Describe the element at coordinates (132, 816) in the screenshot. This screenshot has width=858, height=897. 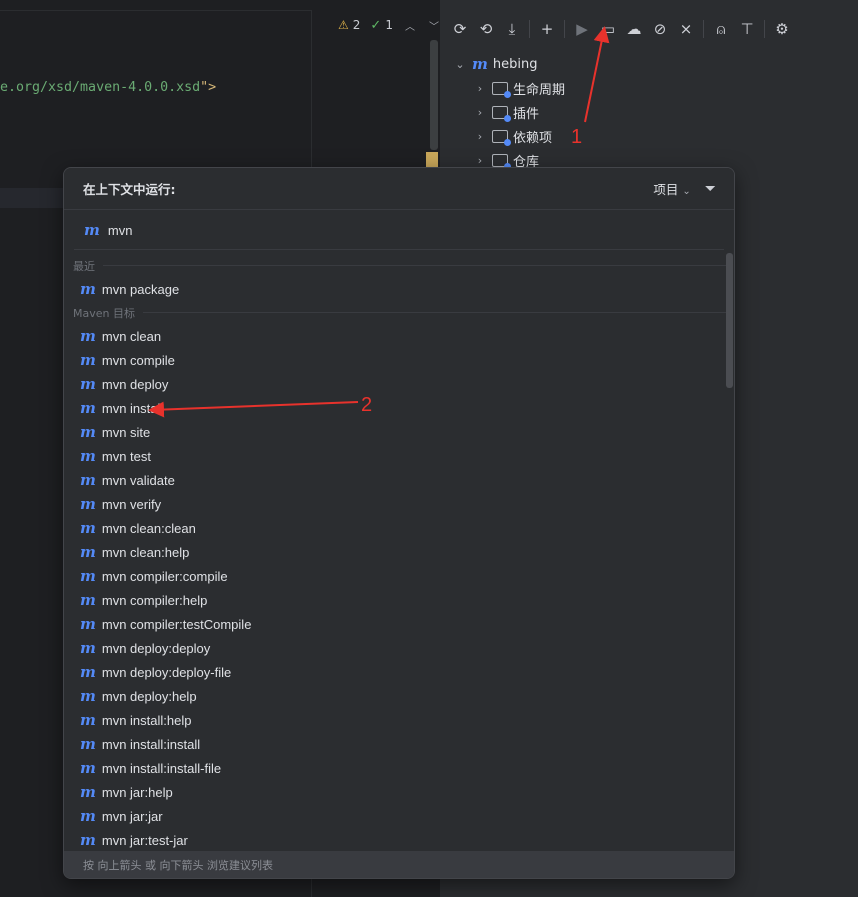
I see `command-label: mvn jar:jar` at that location.